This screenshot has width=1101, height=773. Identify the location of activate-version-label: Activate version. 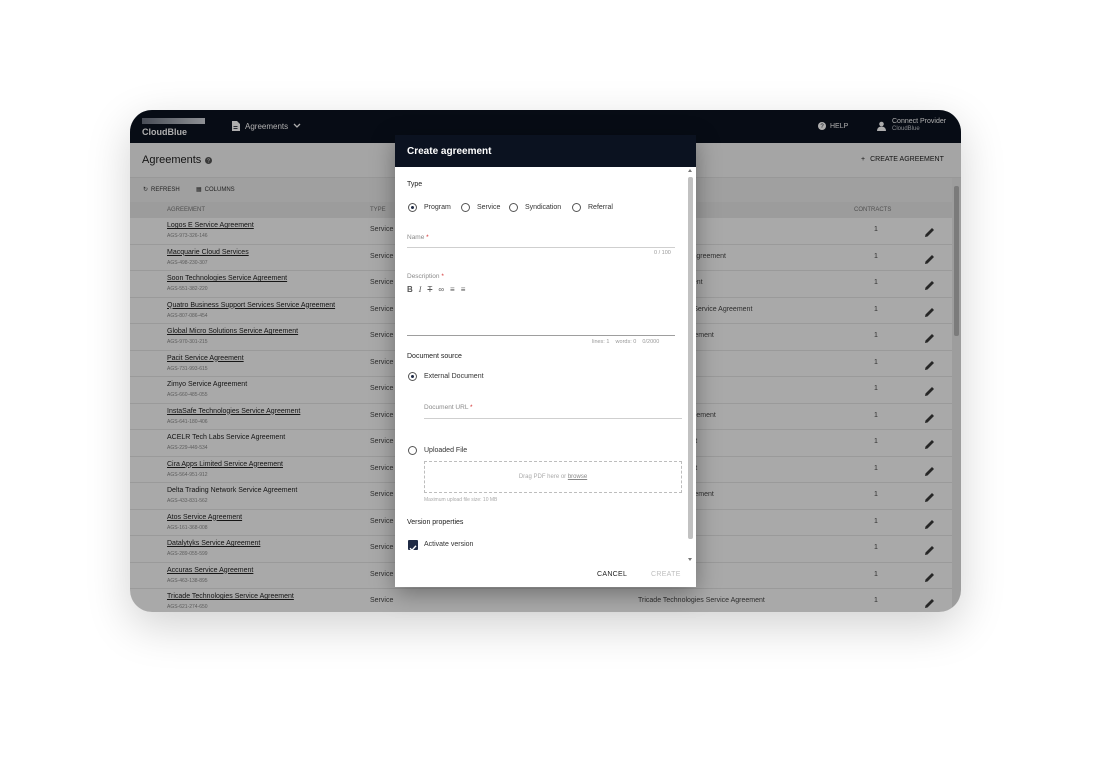
(449, 544).